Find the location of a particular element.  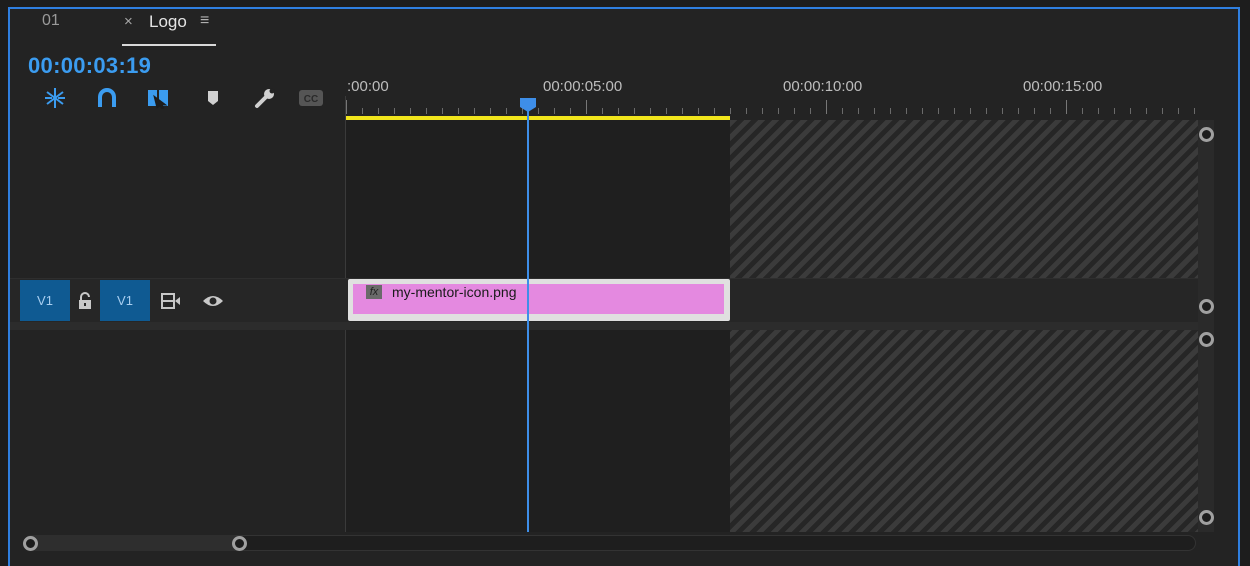

vzoom-top-handle is located at coordinates (1206, 134).